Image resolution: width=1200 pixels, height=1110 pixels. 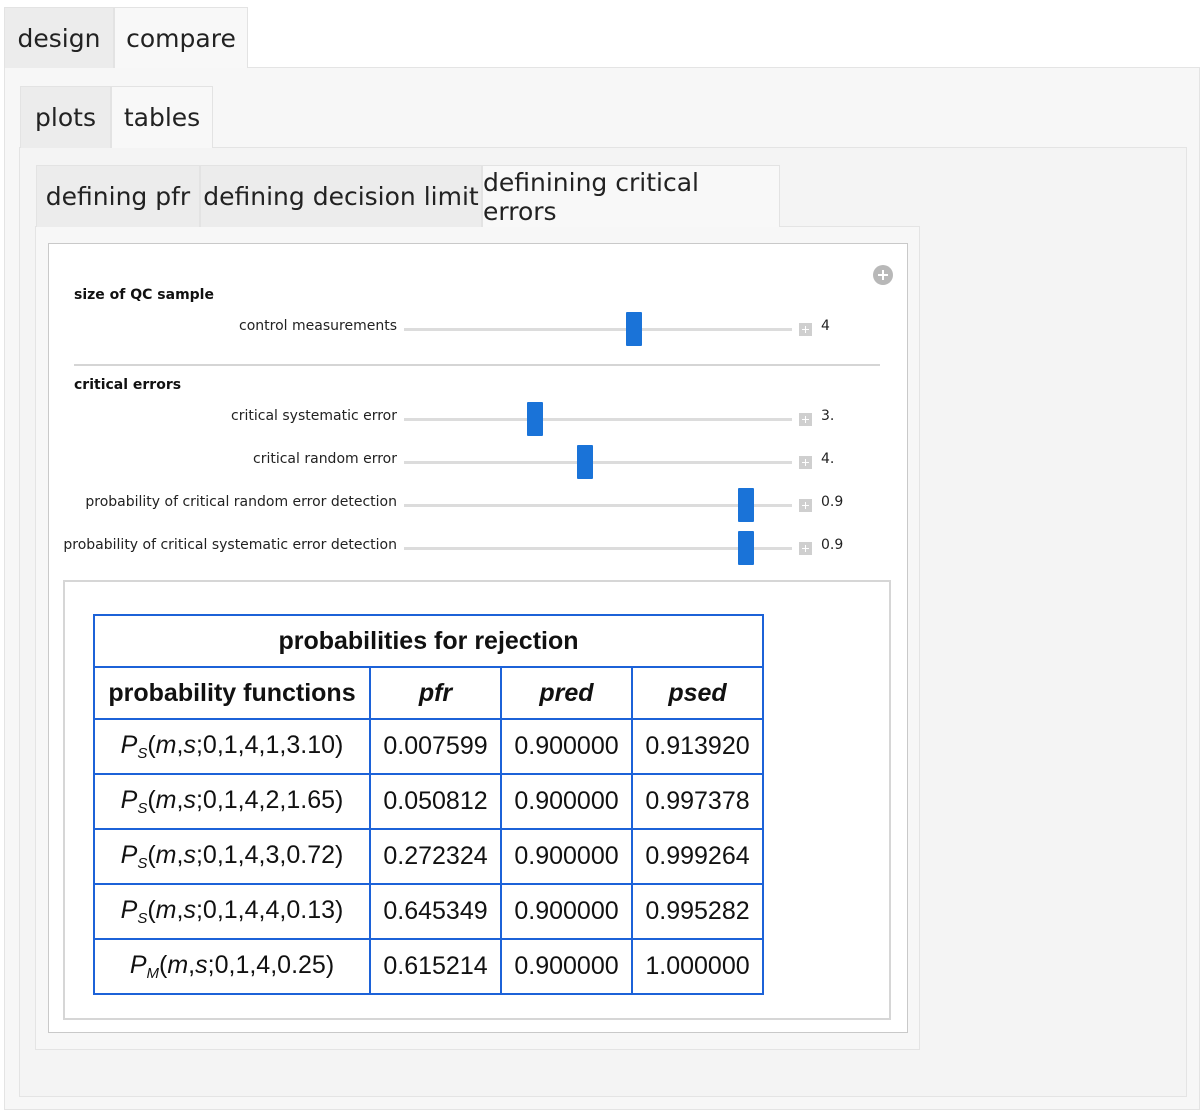 I want to click on critical-systematic-error-value: 3., so click(x=828, y=416).